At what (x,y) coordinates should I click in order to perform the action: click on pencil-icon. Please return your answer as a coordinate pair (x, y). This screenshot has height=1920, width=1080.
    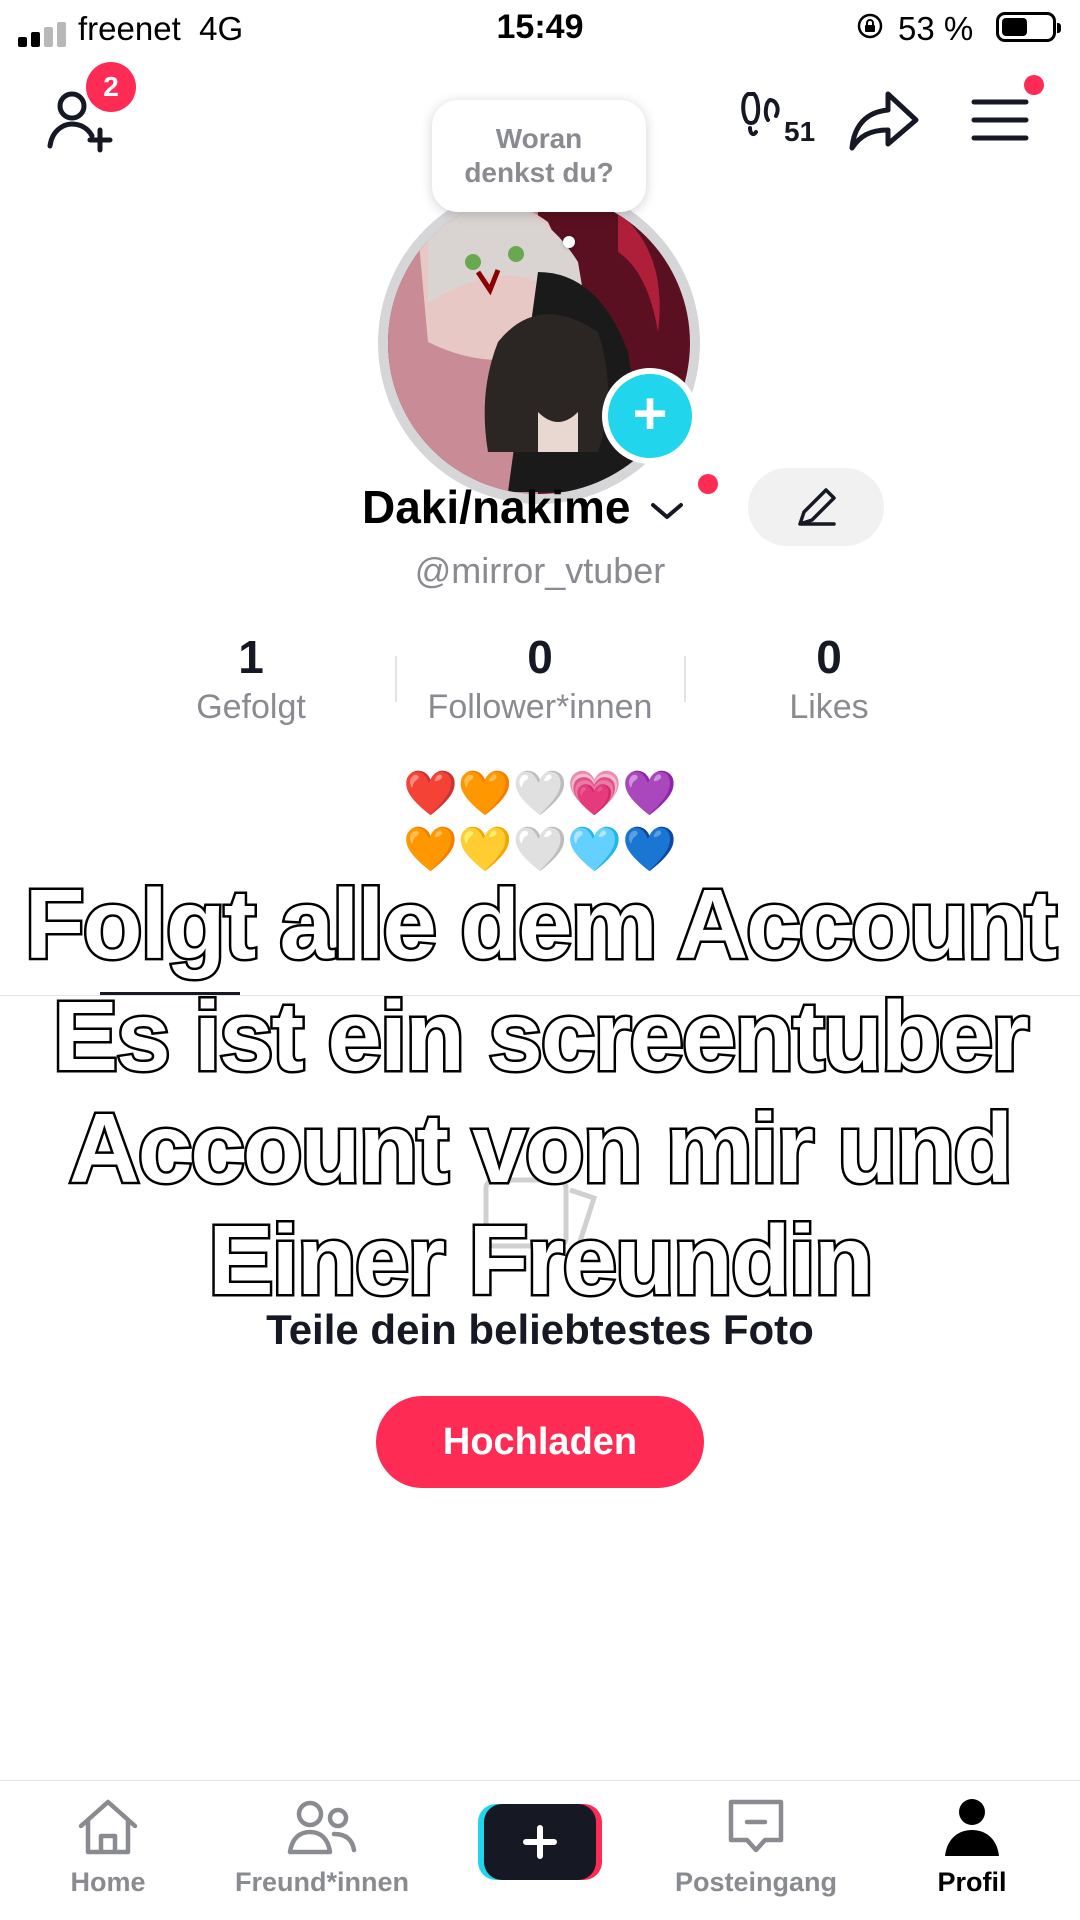
    Looking at the image, I should click on (817, 507).